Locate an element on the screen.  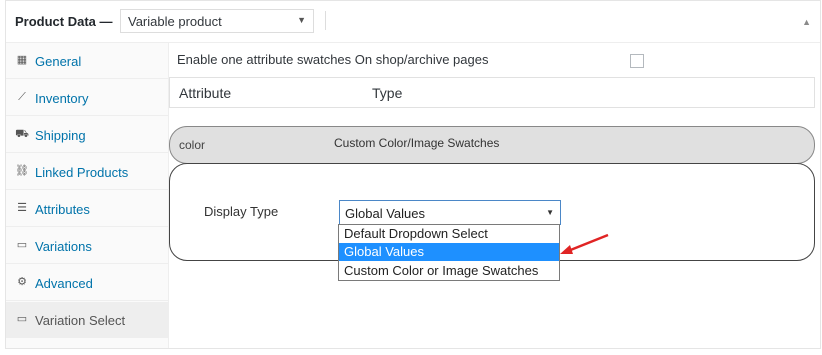
collapse-arrow-icon: ▲ is located at coordinates (806, 22).